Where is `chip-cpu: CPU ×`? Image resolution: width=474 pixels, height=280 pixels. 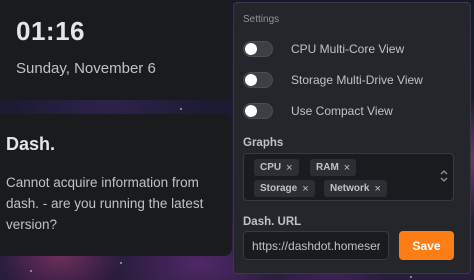 chip-cpu: CPU × is located at coordinates (276, 167).